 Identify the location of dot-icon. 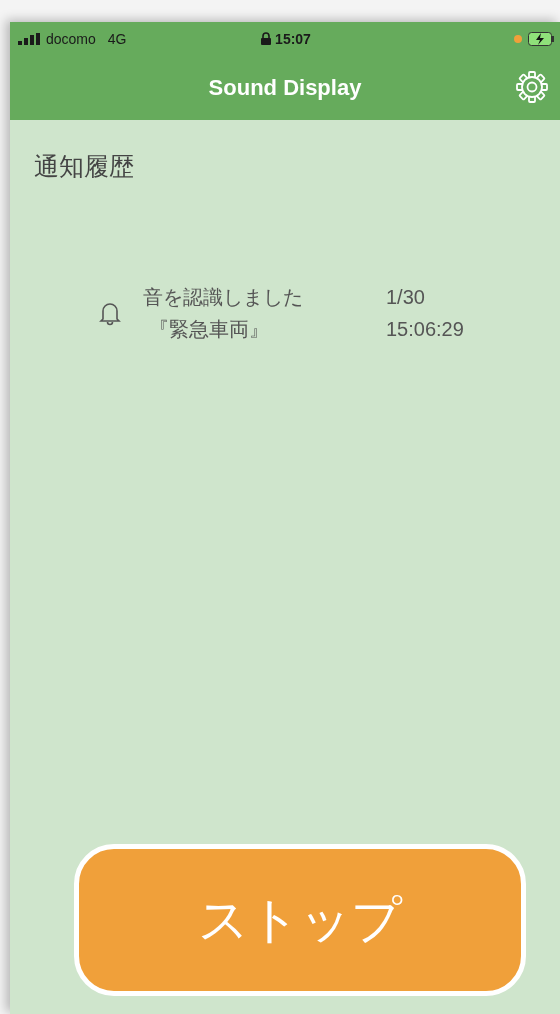
(518, 38).